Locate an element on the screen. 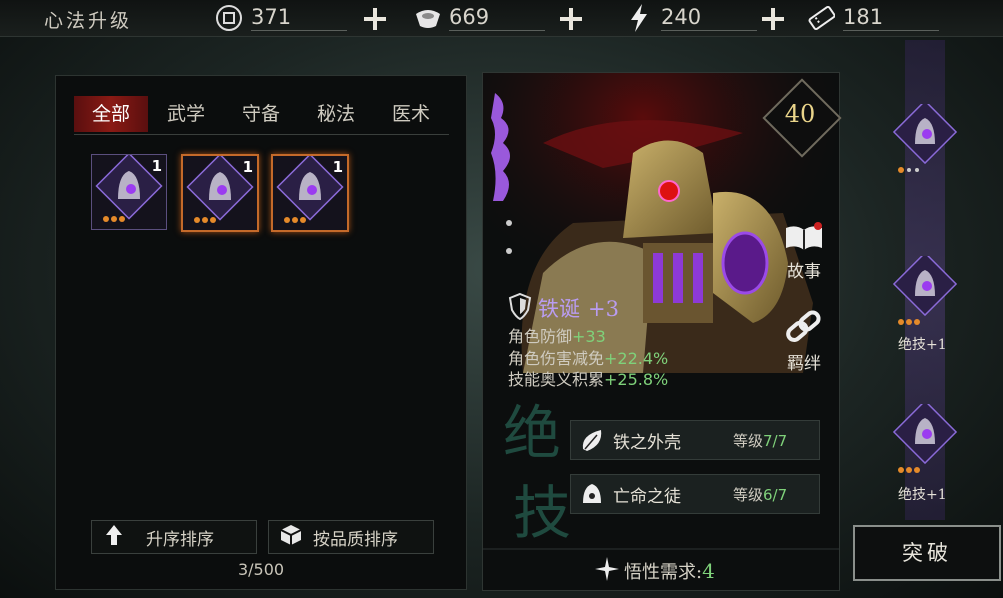 The width and height of the screenshot is (1003, 598). ticket-resource: 181 is located at coordinates (873, 18).